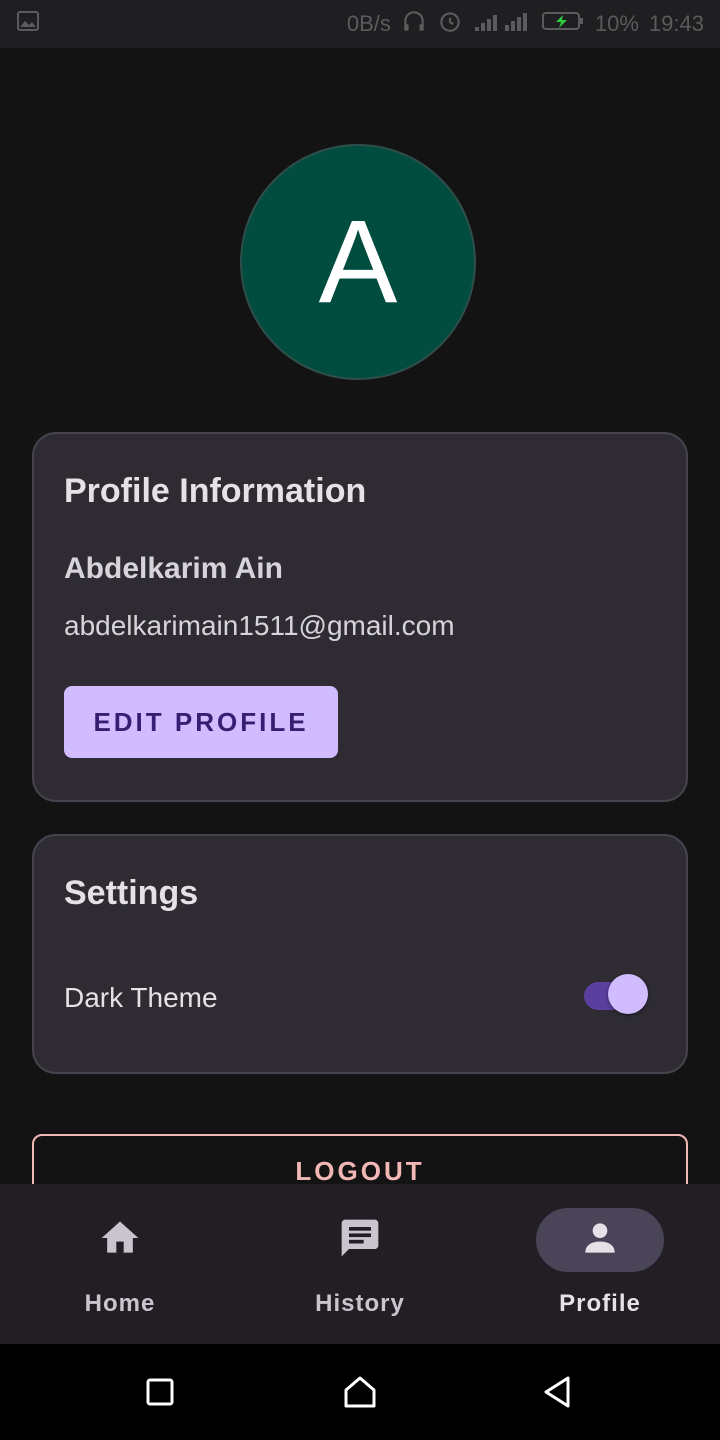 Image resolution: width=720 pixels, height=1440 pixels. I want to click on system-navigation-bar, so click(360, 1392).